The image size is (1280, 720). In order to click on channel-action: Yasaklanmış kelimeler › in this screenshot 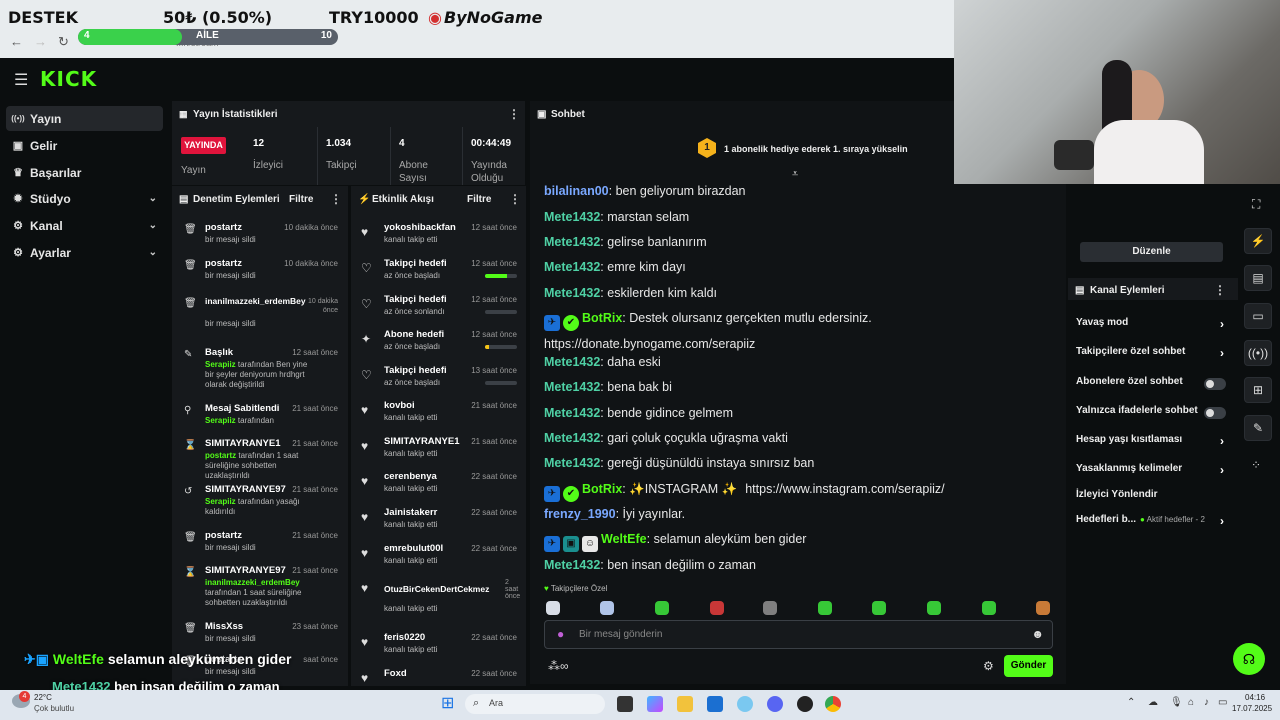, I will do `click(1151, 472)`.